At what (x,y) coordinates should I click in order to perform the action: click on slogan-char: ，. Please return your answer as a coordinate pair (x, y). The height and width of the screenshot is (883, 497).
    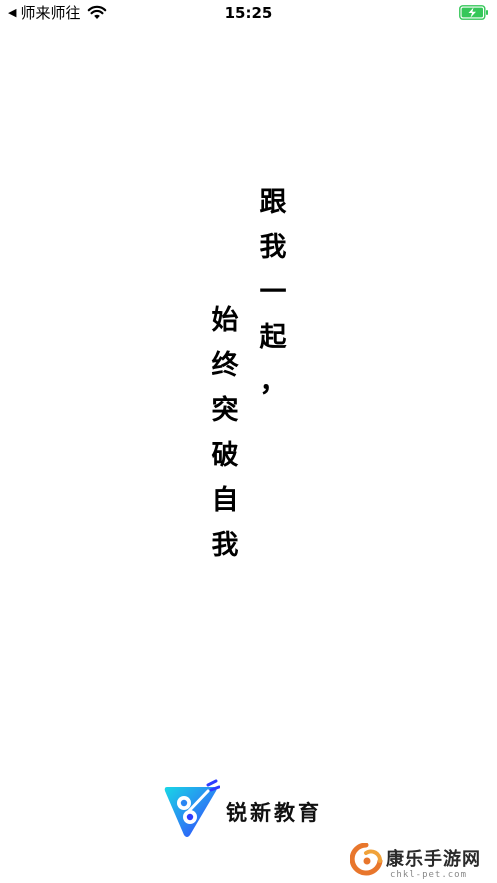
    Looking at the image, I should click on (273, 382).